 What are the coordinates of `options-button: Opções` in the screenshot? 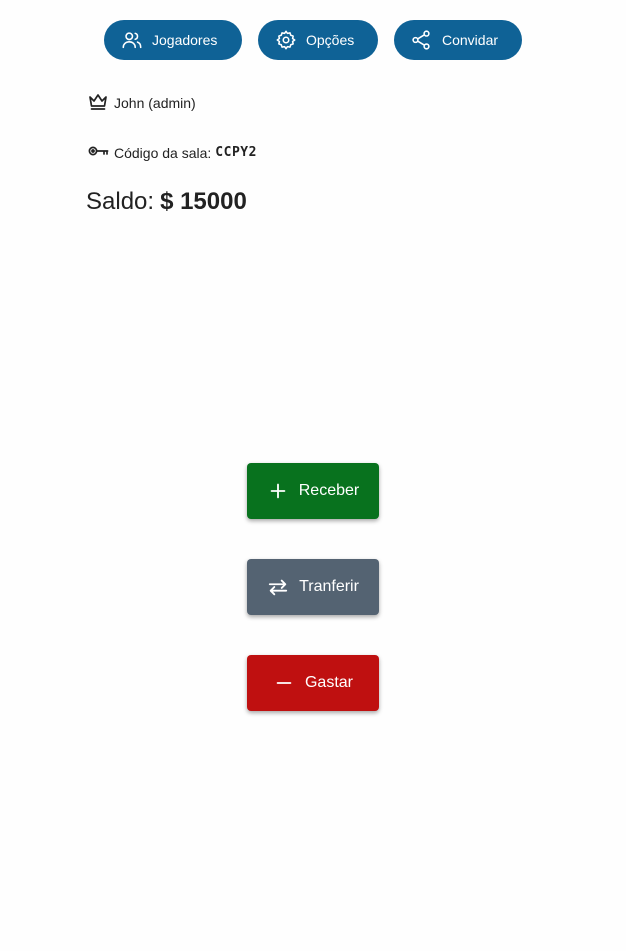 It's located at (318, 40).